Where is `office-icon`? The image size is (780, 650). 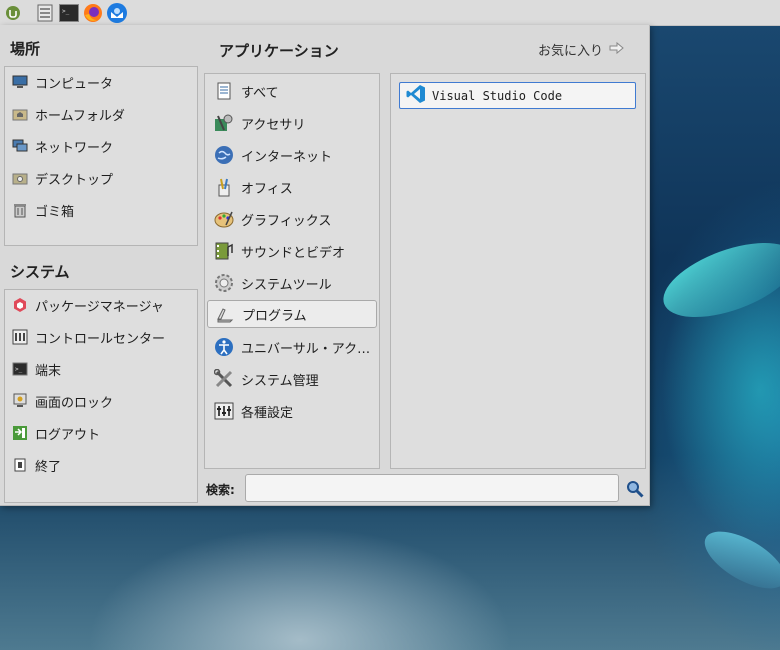
office-icon is located at coordinates (224, 187).